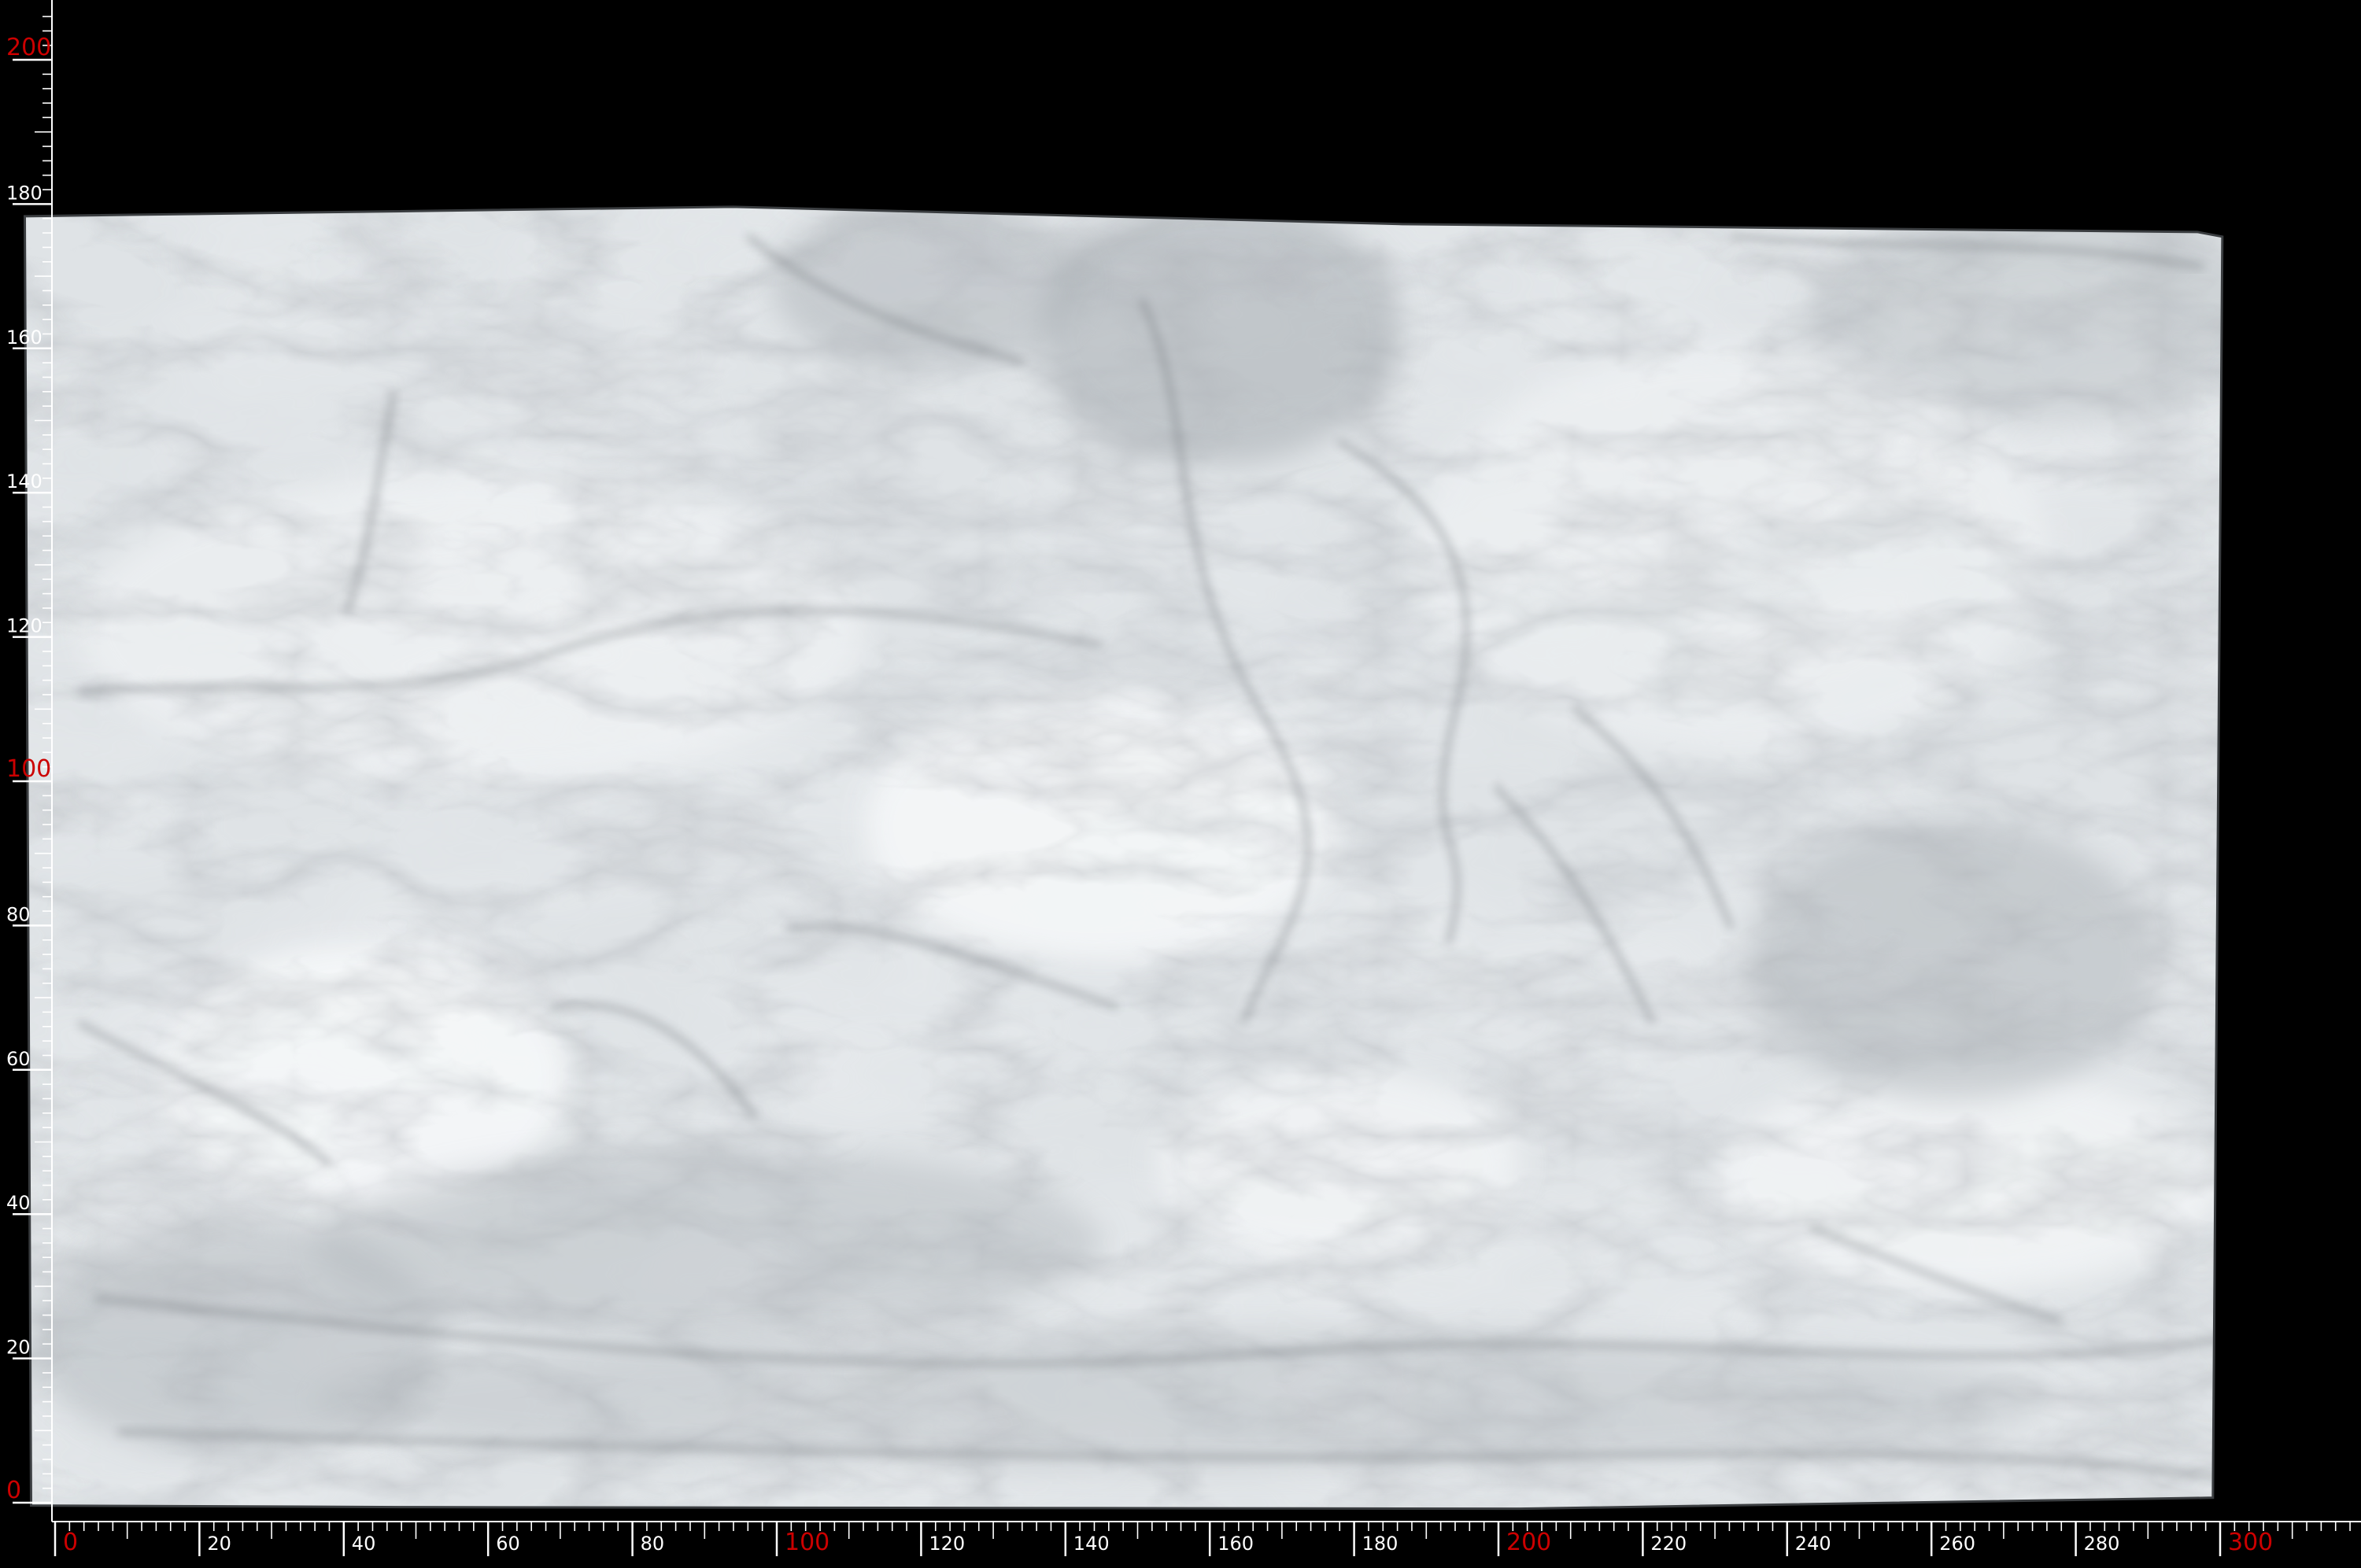  Describe the element at coordinates (2102, 1544) in the screenshot. I see `x-tick-label: 280` at that location.